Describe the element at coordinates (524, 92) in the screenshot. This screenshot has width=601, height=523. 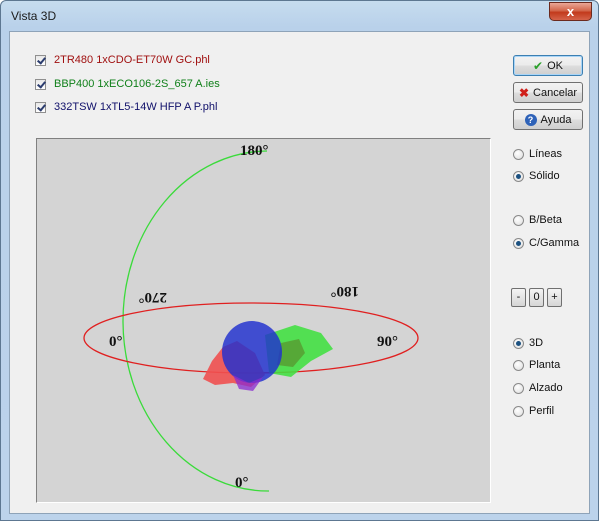
I see `red-x-icon: ✖` at that location.